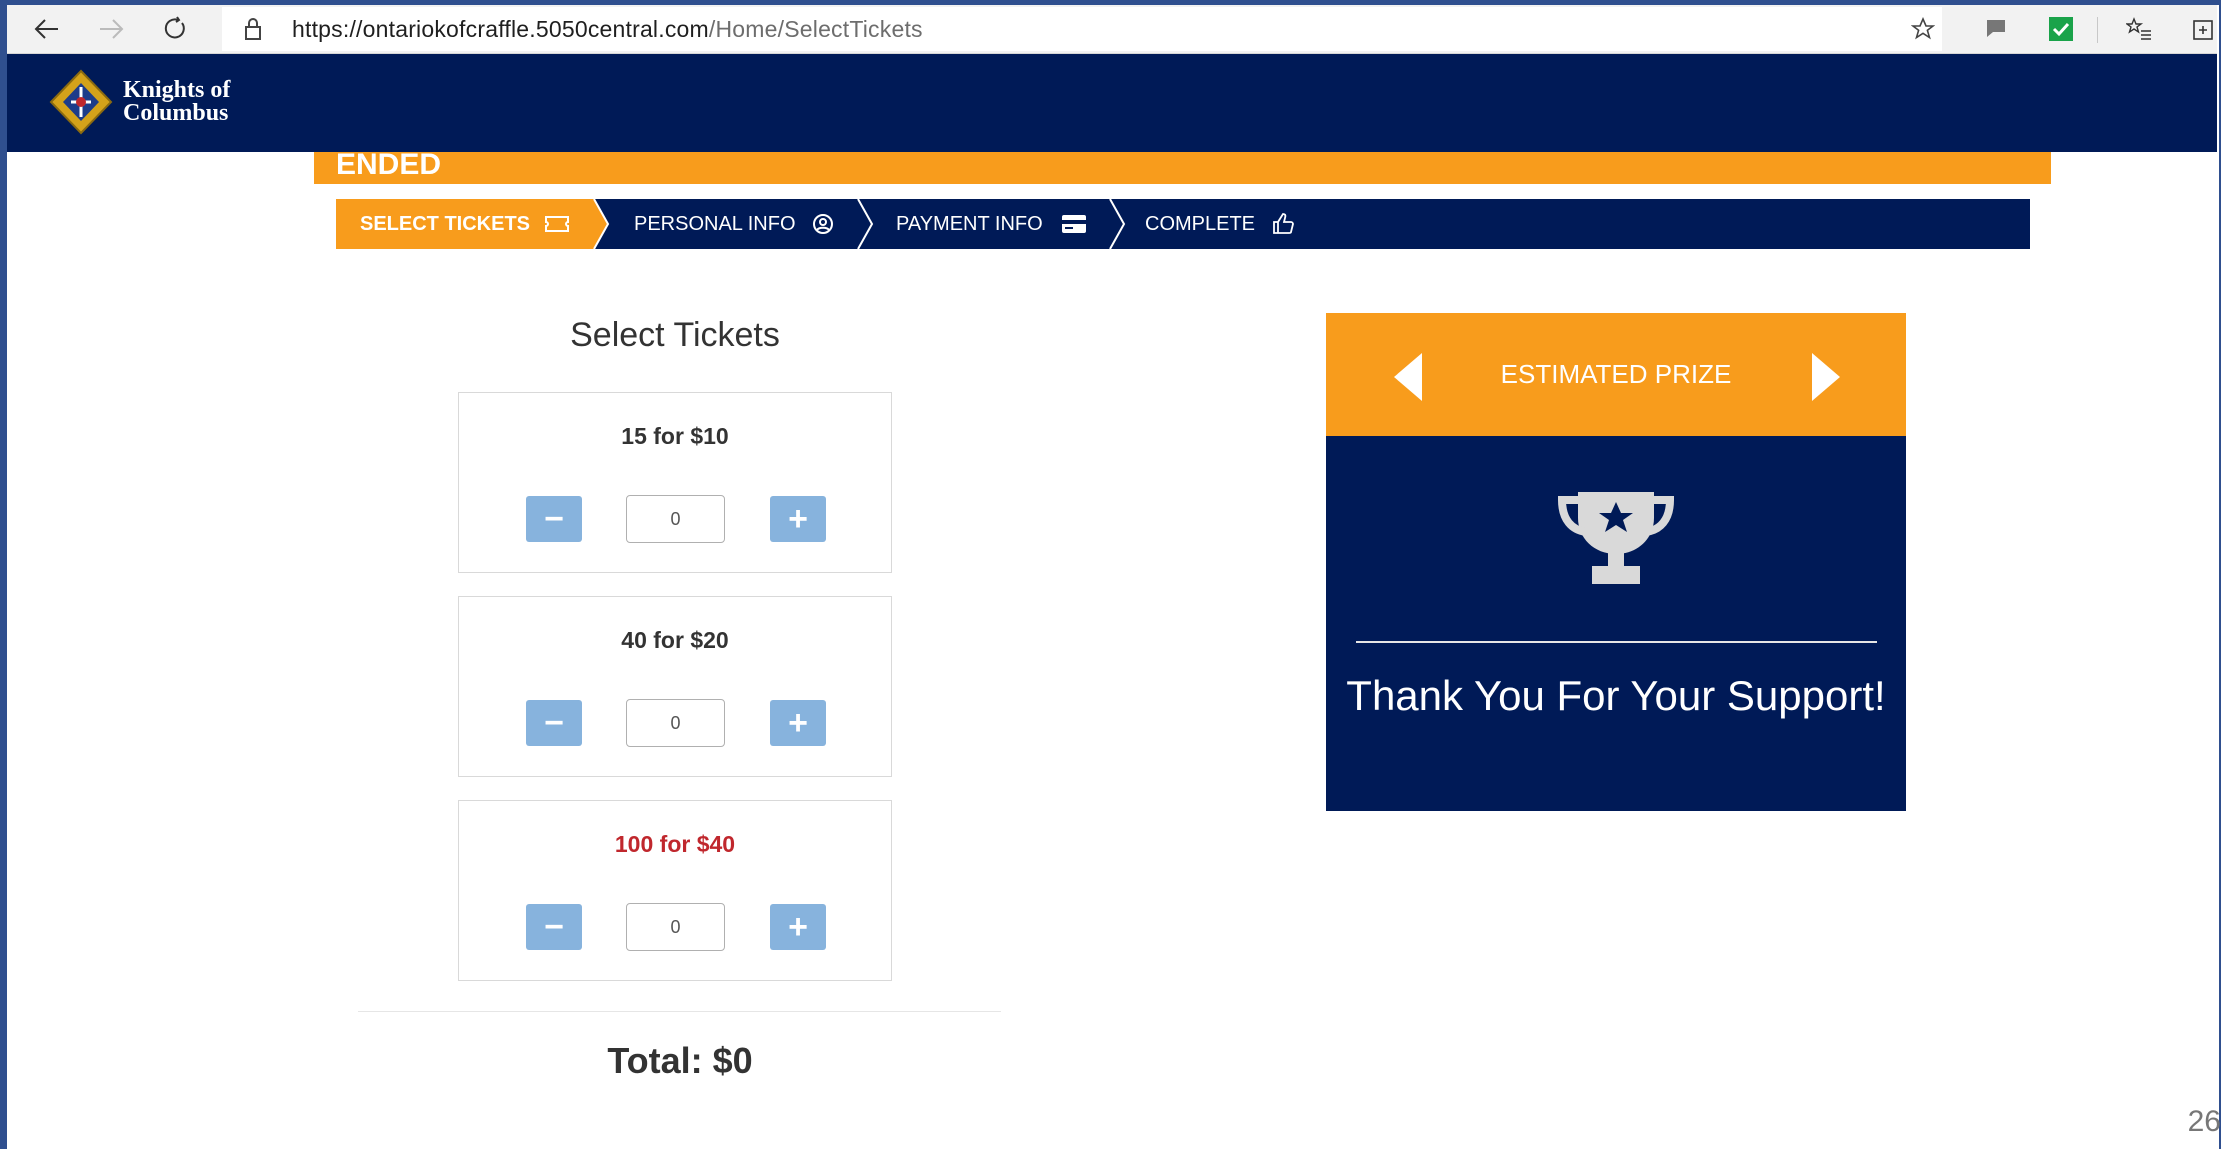 The image size is (2221, 1149). Describe the element at coordinates (1112, 103) in the screenshot. I see `site-header: Knights of Columbus` at that location.